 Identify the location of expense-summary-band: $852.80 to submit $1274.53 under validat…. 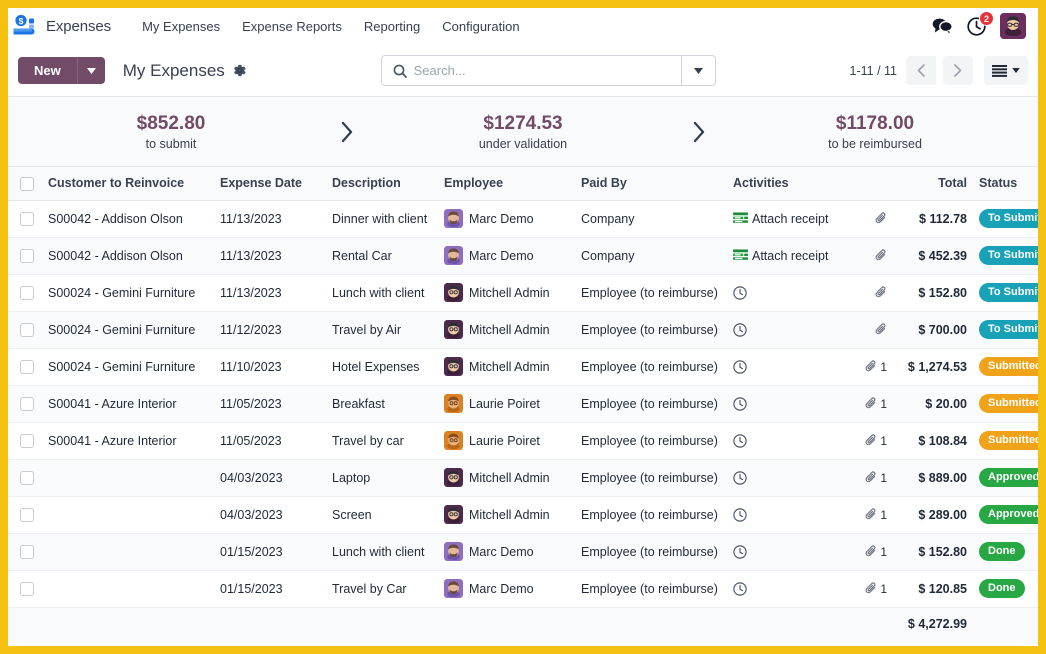
(523, 132).